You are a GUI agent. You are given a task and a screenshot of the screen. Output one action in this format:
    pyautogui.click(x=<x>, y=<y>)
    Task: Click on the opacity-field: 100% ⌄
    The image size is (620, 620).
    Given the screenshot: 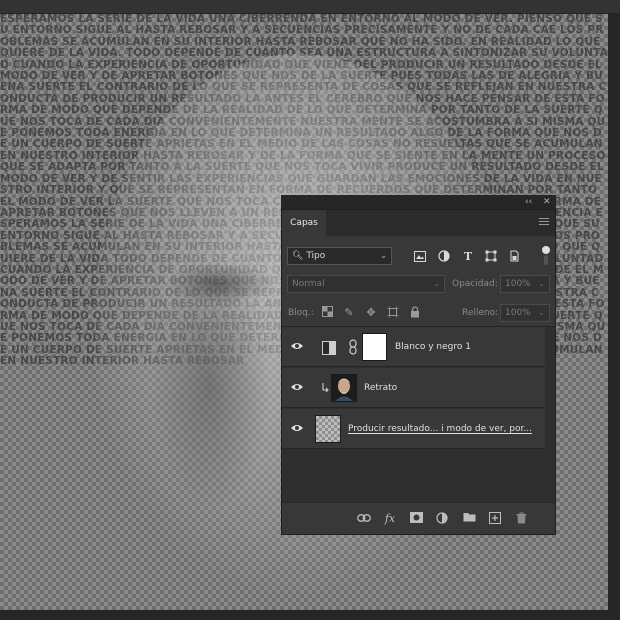 What is the action you would take?
    pyautogui.click(x=525, y=284)
    